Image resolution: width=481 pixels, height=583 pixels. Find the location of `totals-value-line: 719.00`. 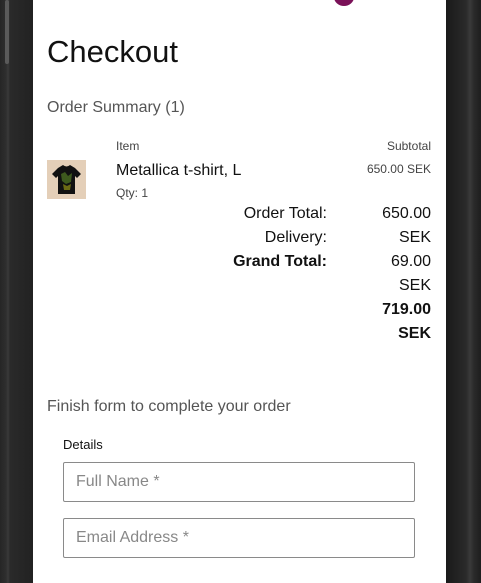

totals-value-line: 719.00 is located at coordinates (406, 309).